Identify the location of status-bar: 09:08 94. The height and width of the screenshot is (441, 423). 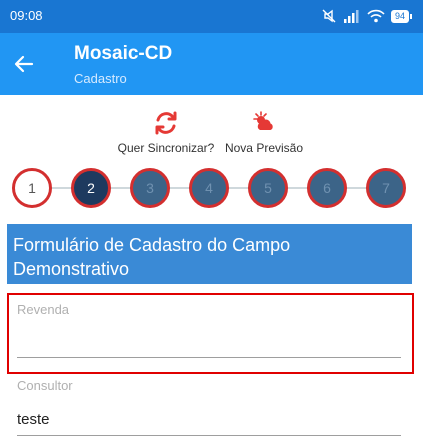
(211, 16).